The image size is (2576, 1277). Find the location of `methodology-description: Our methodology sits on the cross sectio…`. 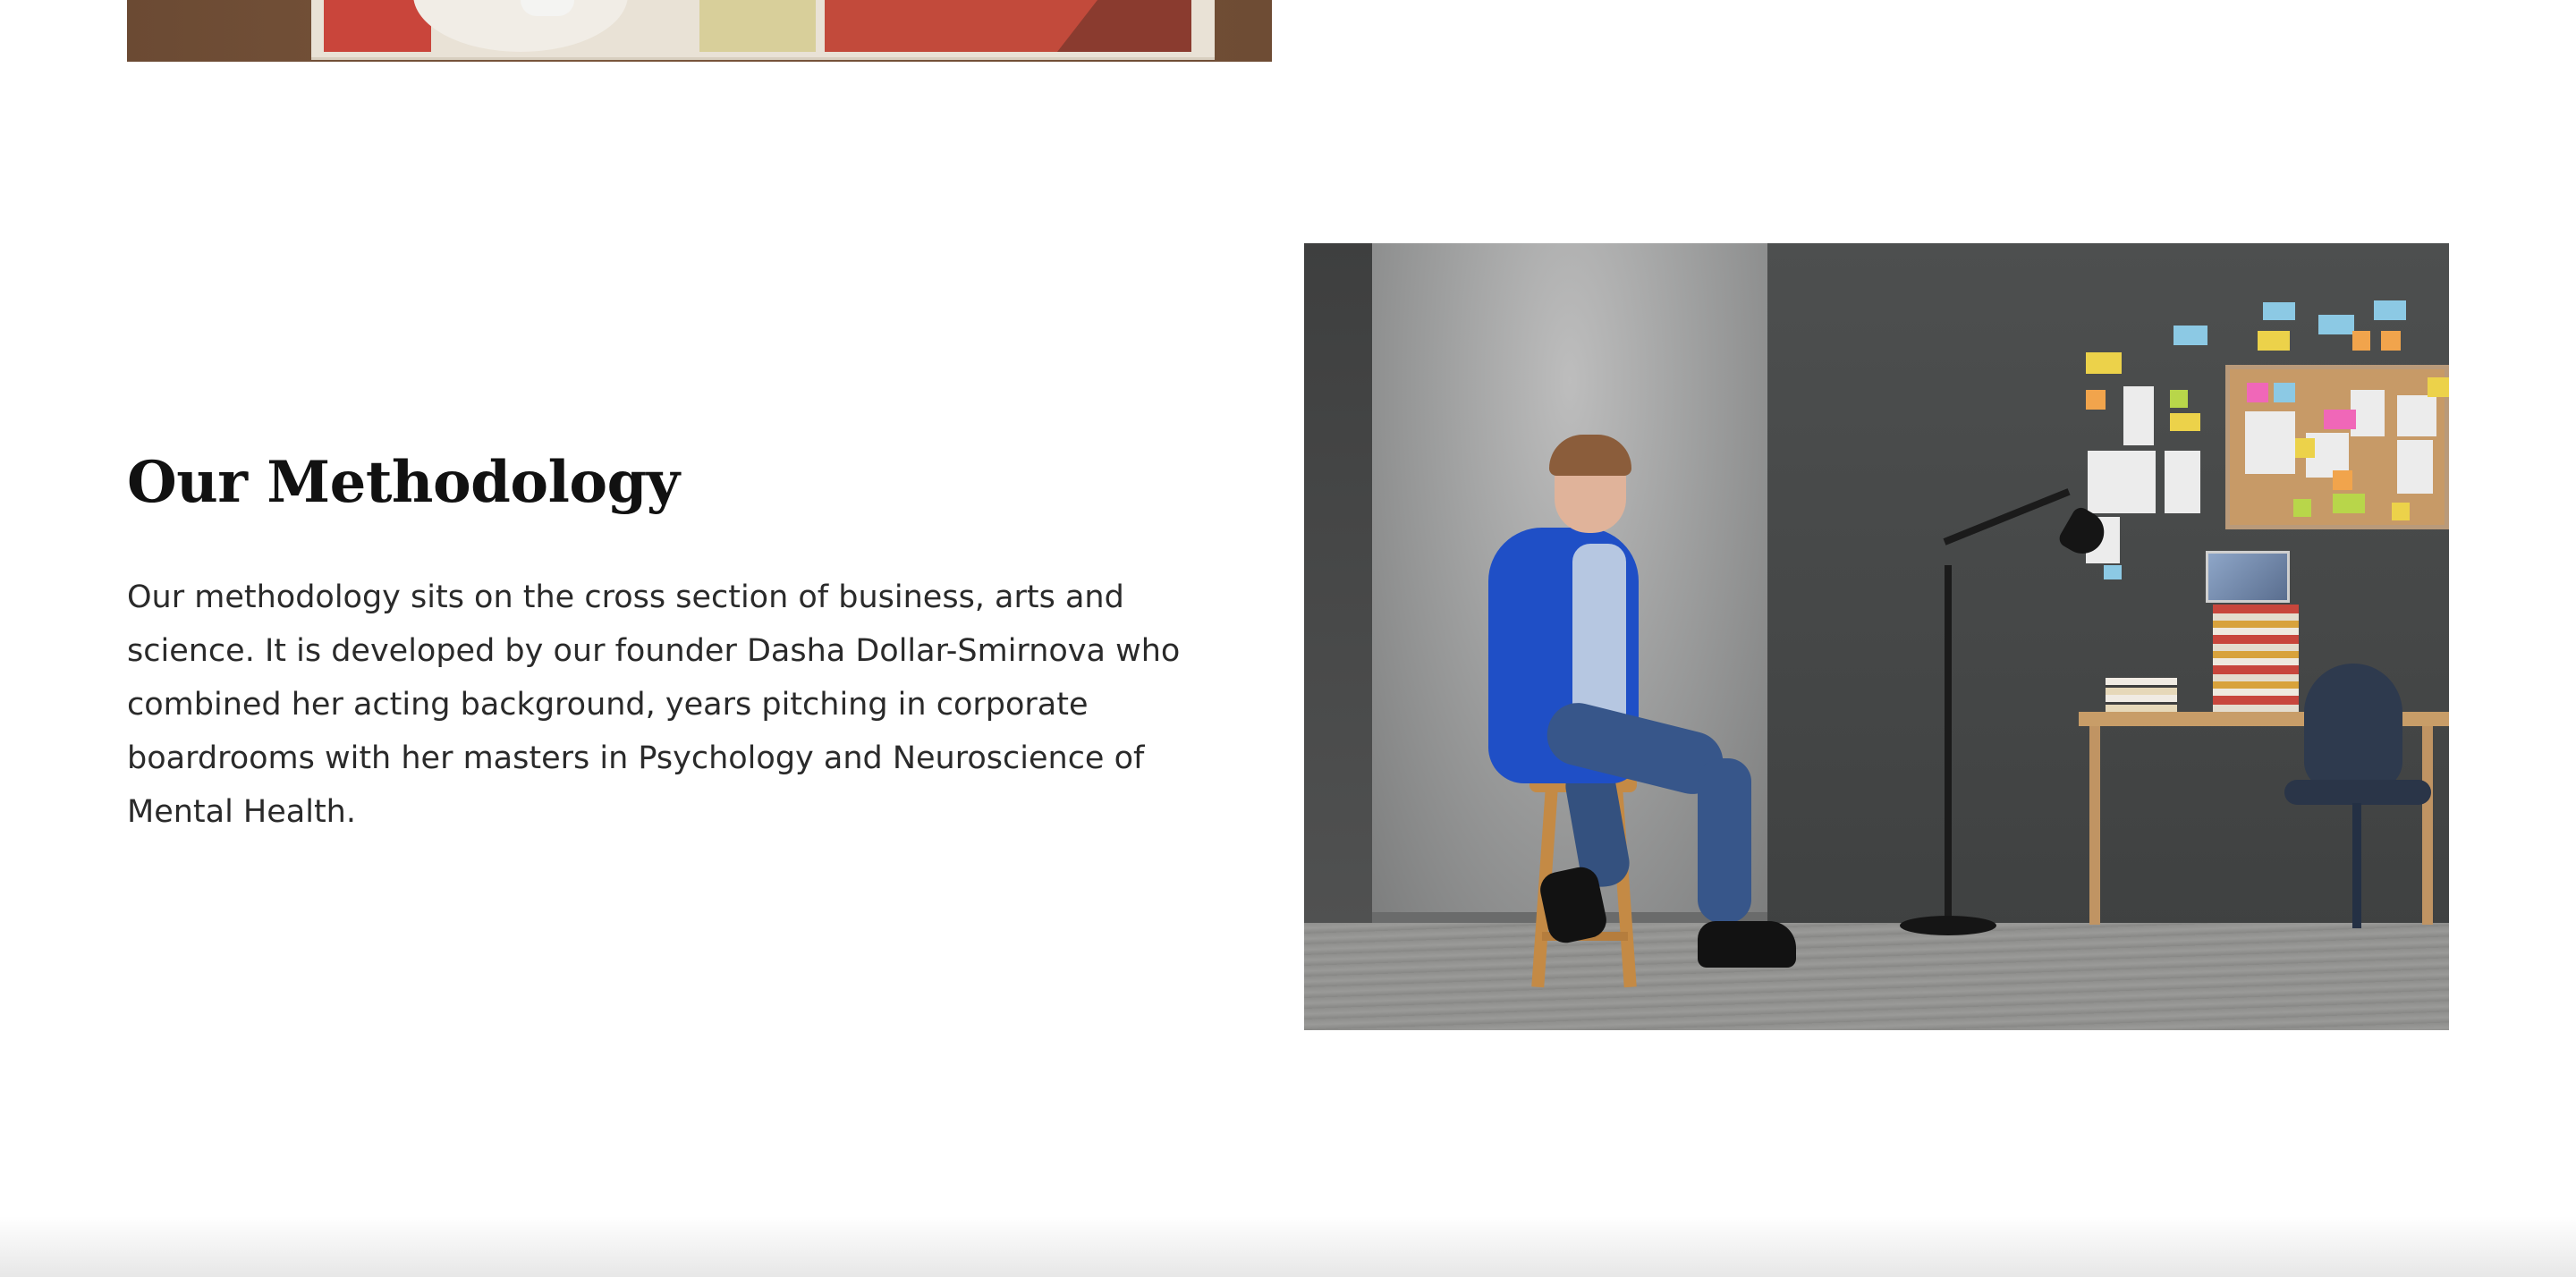

methodology-description: Our methodology sits on the cross sectio… is located at coordinates (663, 705).